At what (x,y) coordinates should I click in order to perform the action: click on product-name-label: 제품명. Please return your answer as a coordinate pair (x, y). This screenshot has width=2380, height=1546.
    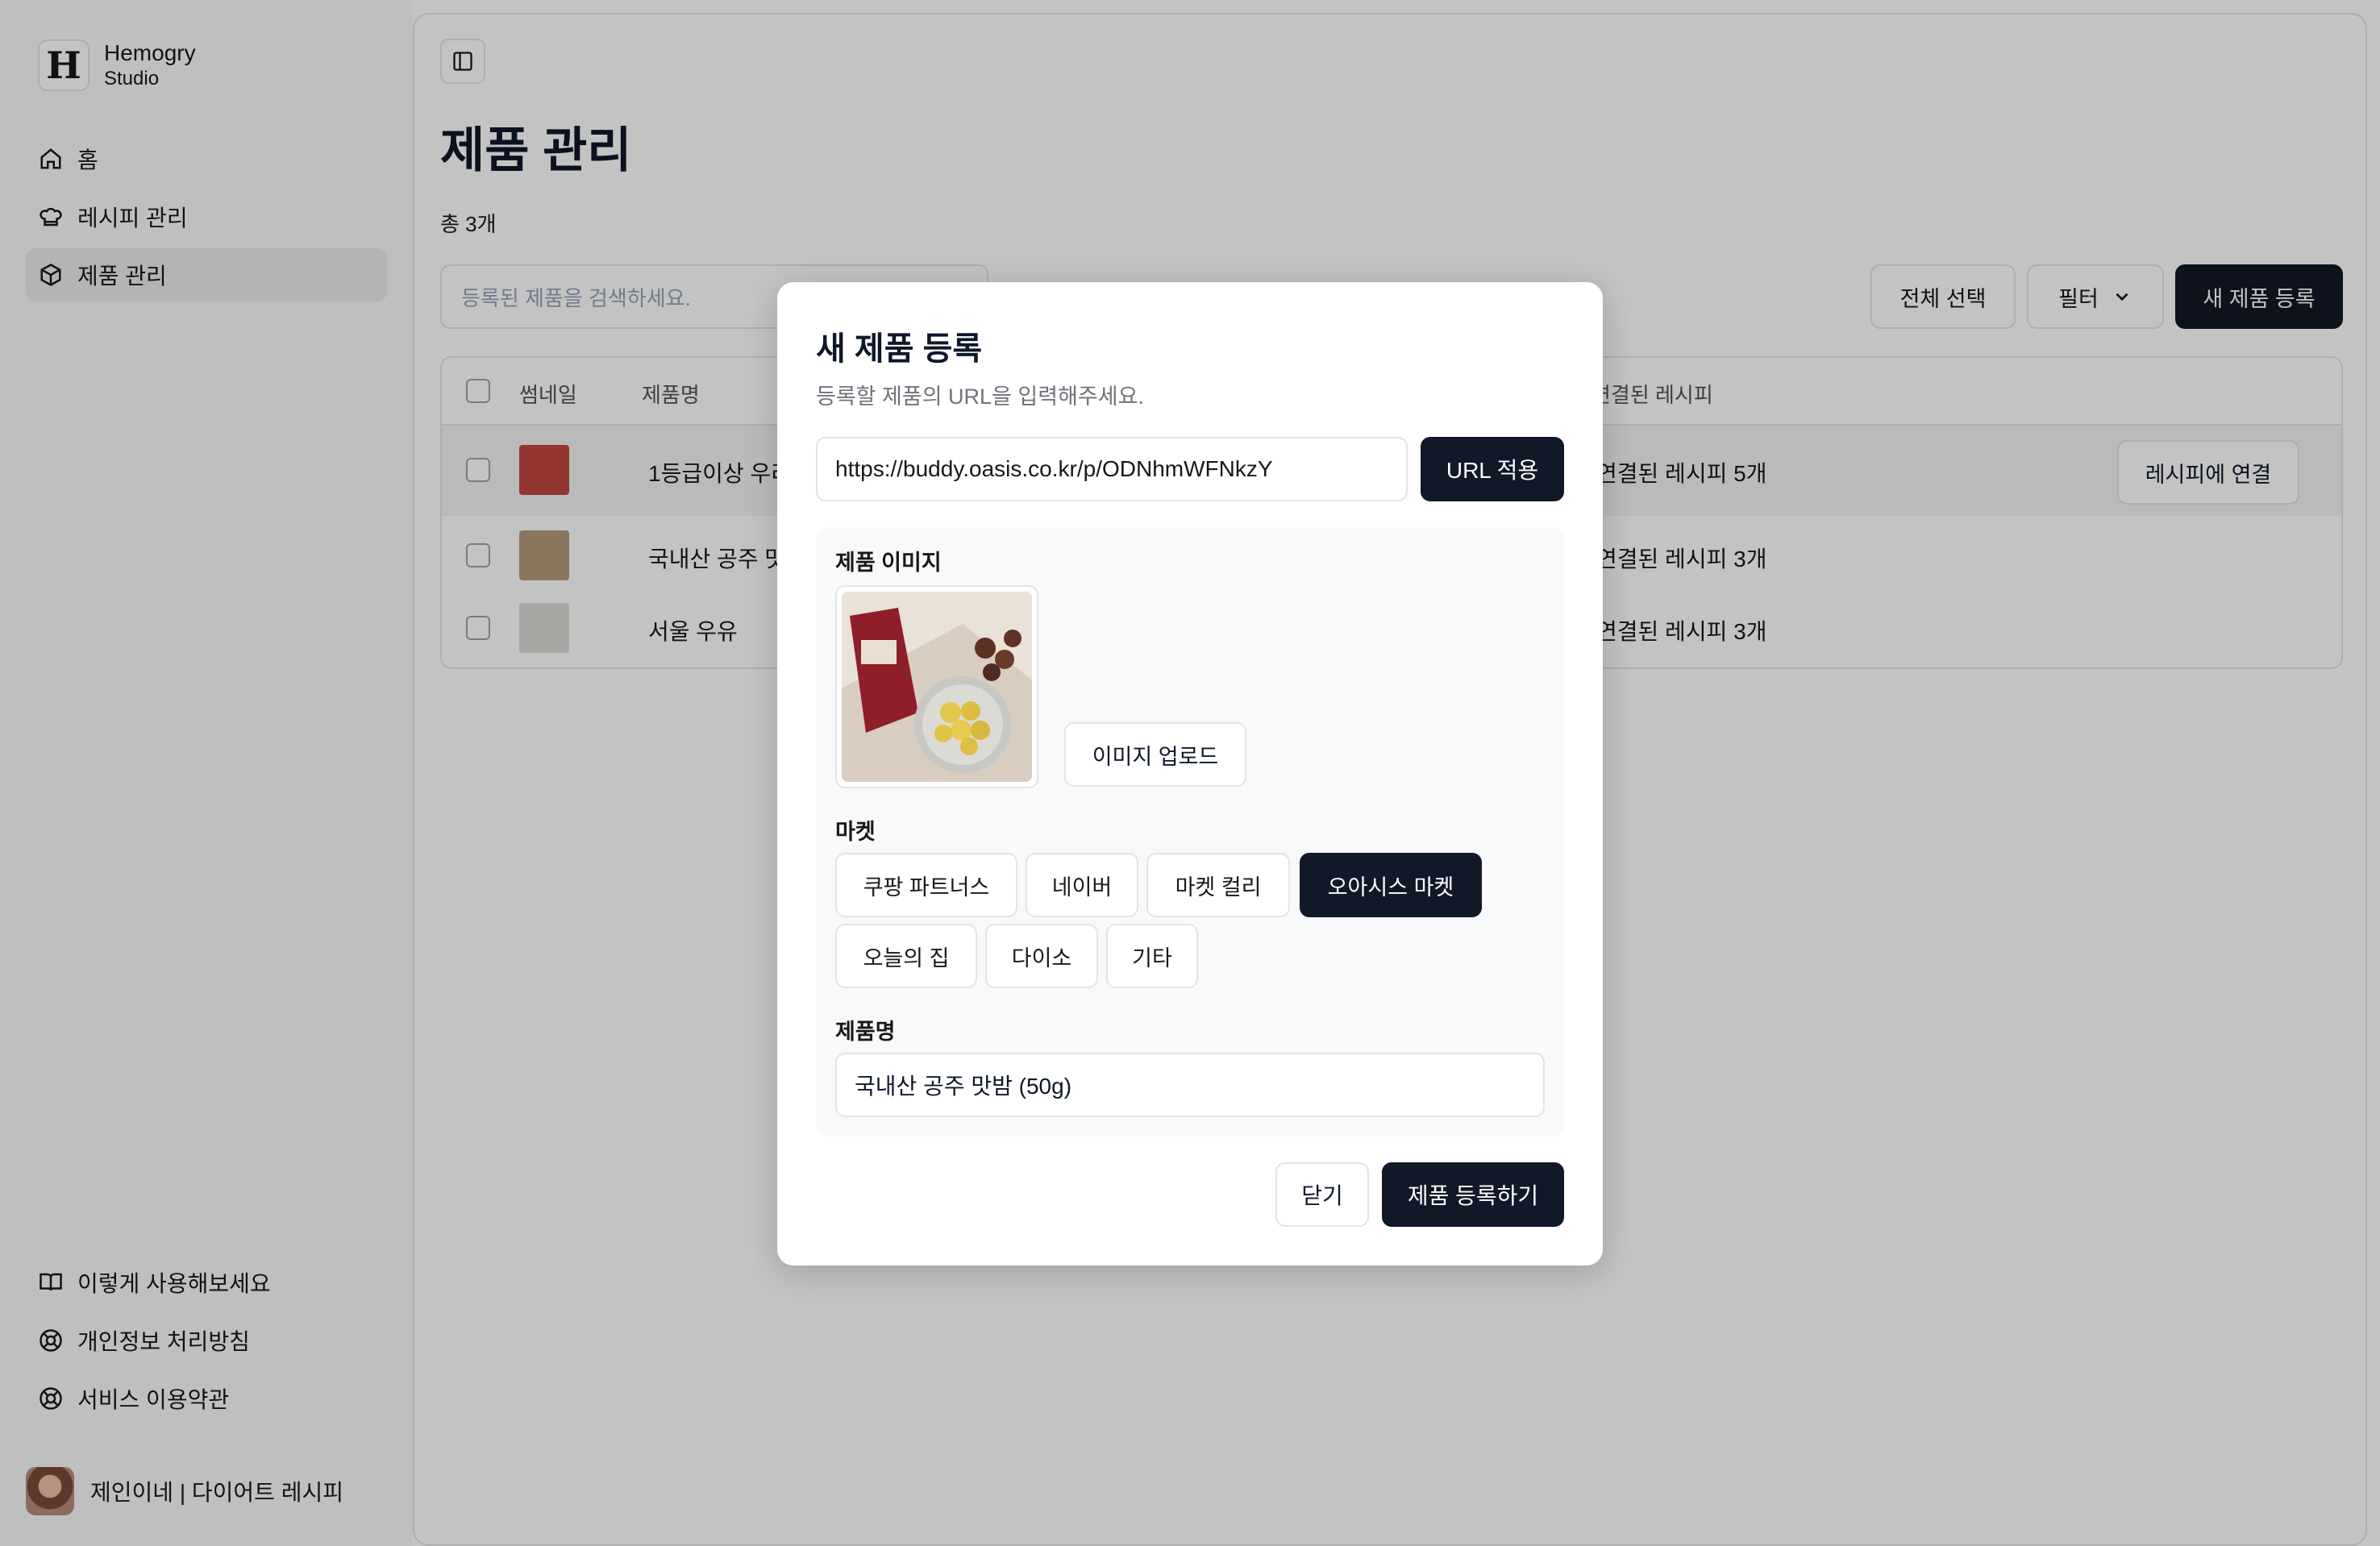
    Looking at the image, I should click on (865, 1032).